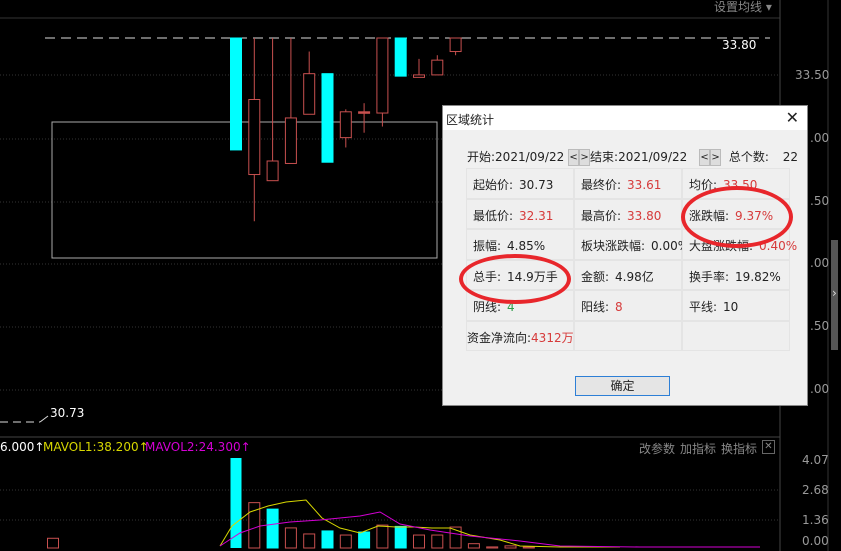  Describe the element at coordinates (698, 448) in the screenshot. I see `add-indicator-button: 加指标` at that location.